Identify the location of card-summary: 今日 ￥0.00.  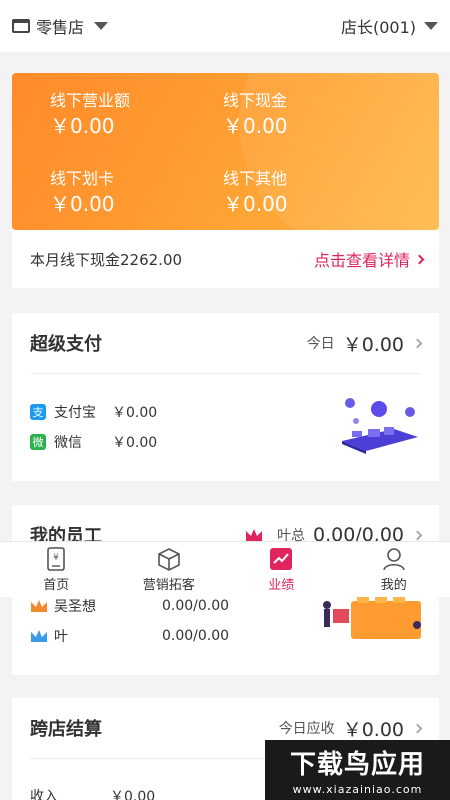
(364, 343).